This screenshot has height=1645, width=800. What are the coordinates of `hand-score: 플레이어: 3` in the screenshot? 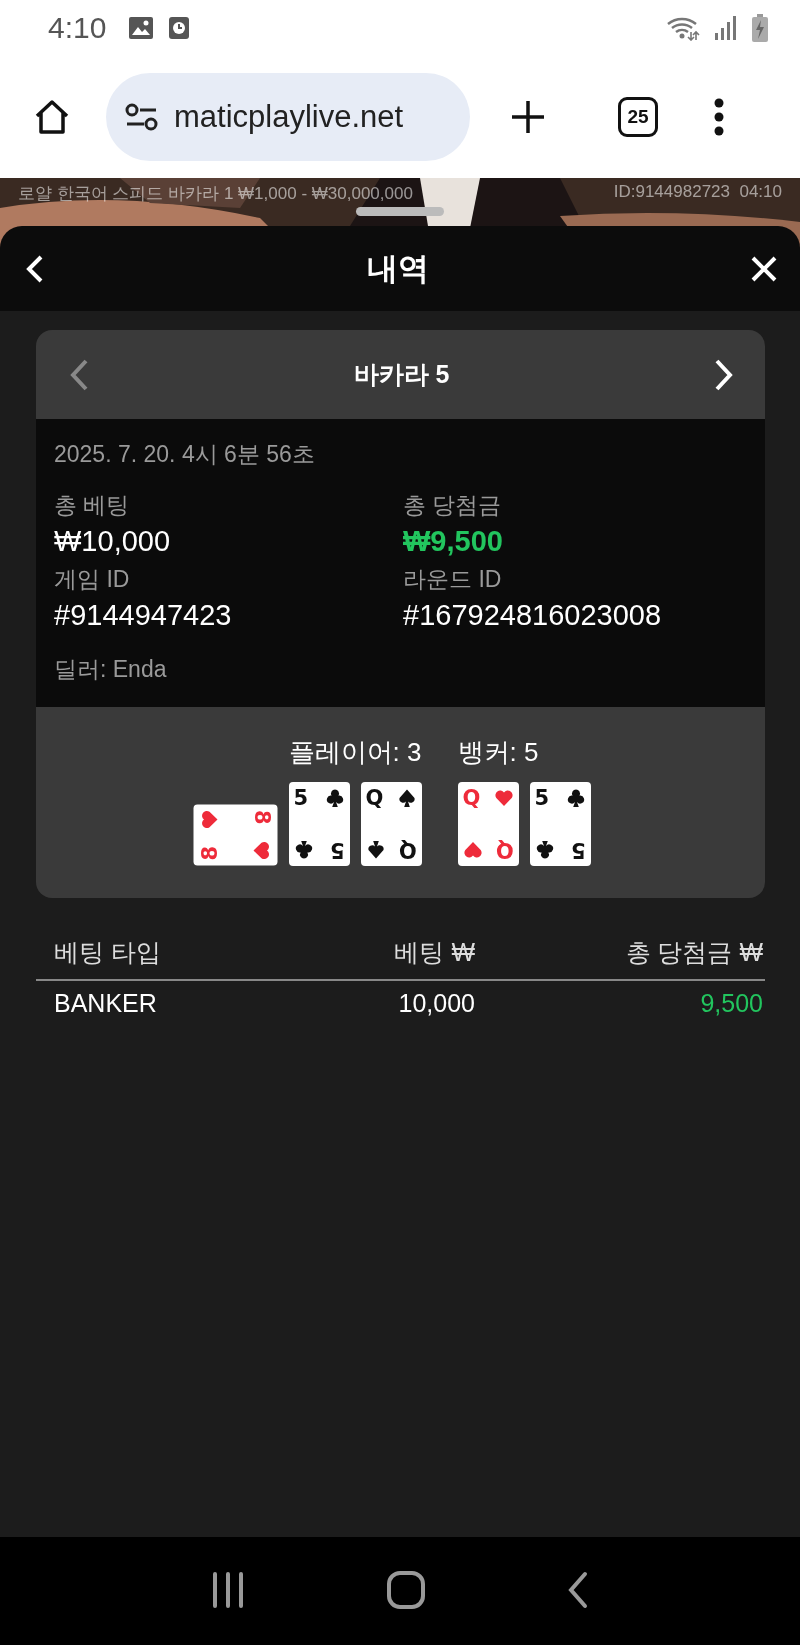 It's located at (355, 752).